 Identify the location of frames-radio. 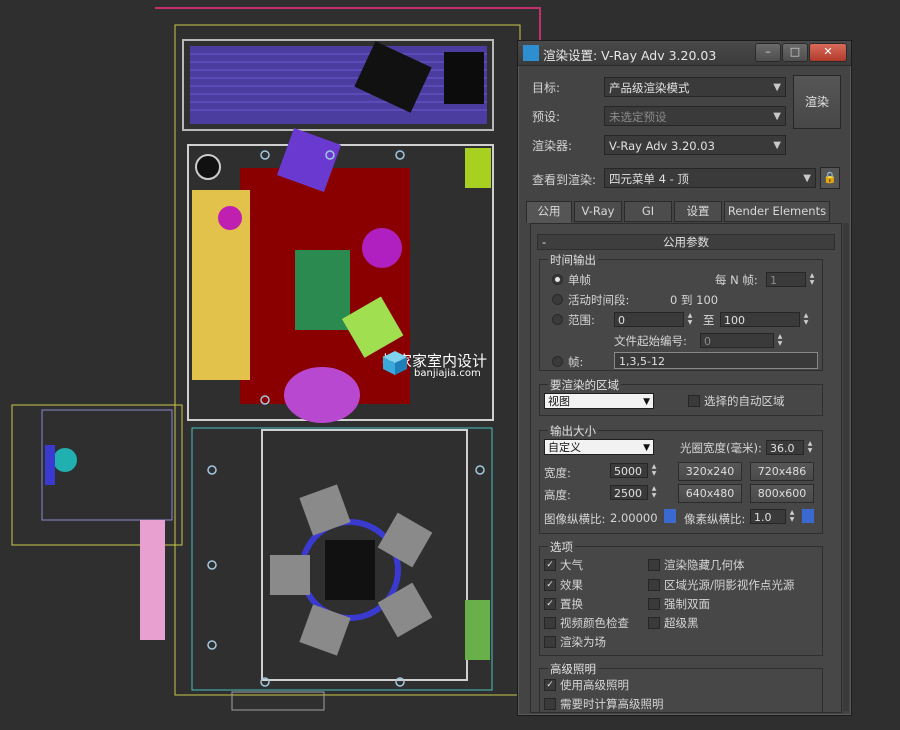
(557, 361).